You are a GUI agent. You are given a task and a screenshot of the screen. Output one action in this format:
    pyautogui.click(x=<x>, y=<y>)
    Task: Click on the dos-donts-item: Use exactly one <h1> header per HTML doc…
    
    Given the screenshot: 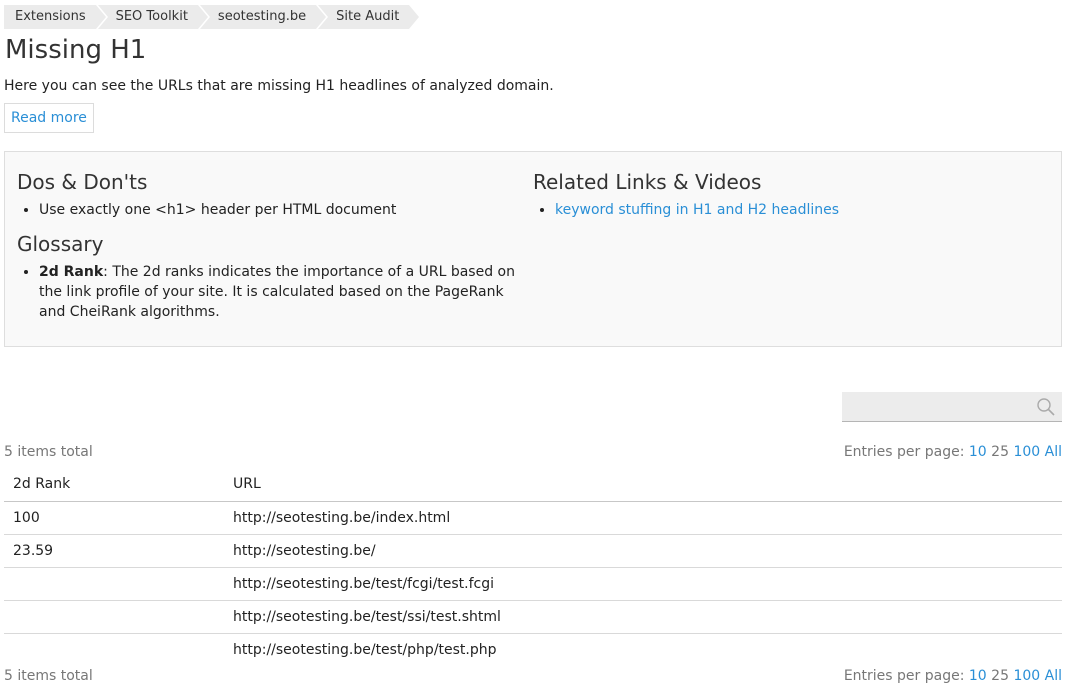 What is the action you would take?
    pyautogui.click(x=286, y=210)
    